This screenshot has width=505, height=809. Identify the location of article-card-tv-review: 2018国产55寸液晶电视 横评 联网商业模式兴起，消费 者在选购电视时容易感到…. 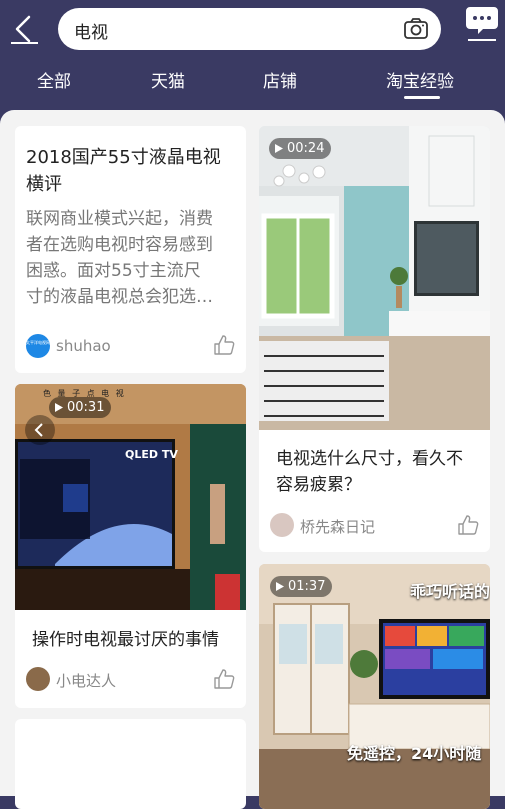
(130, 249).